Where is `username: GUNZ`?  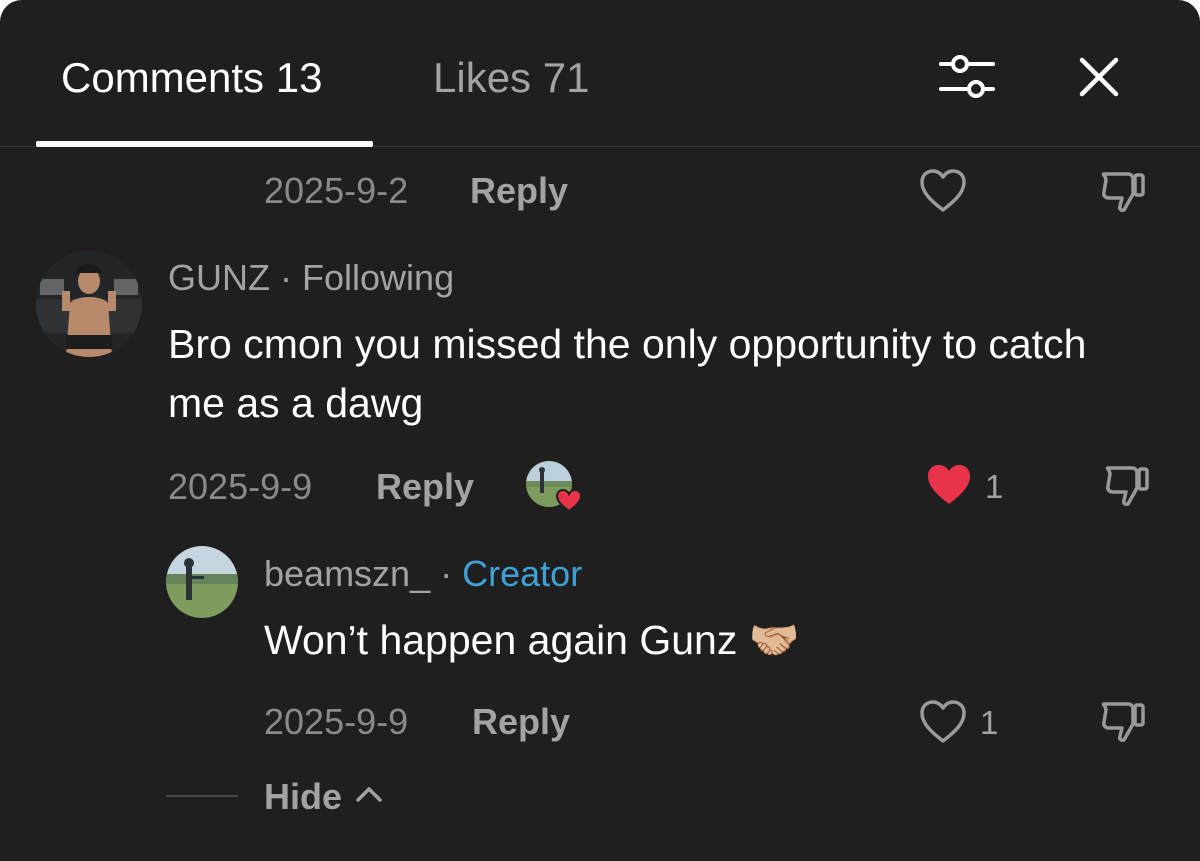
username: GUNZ is located at coordinates (219, 277).